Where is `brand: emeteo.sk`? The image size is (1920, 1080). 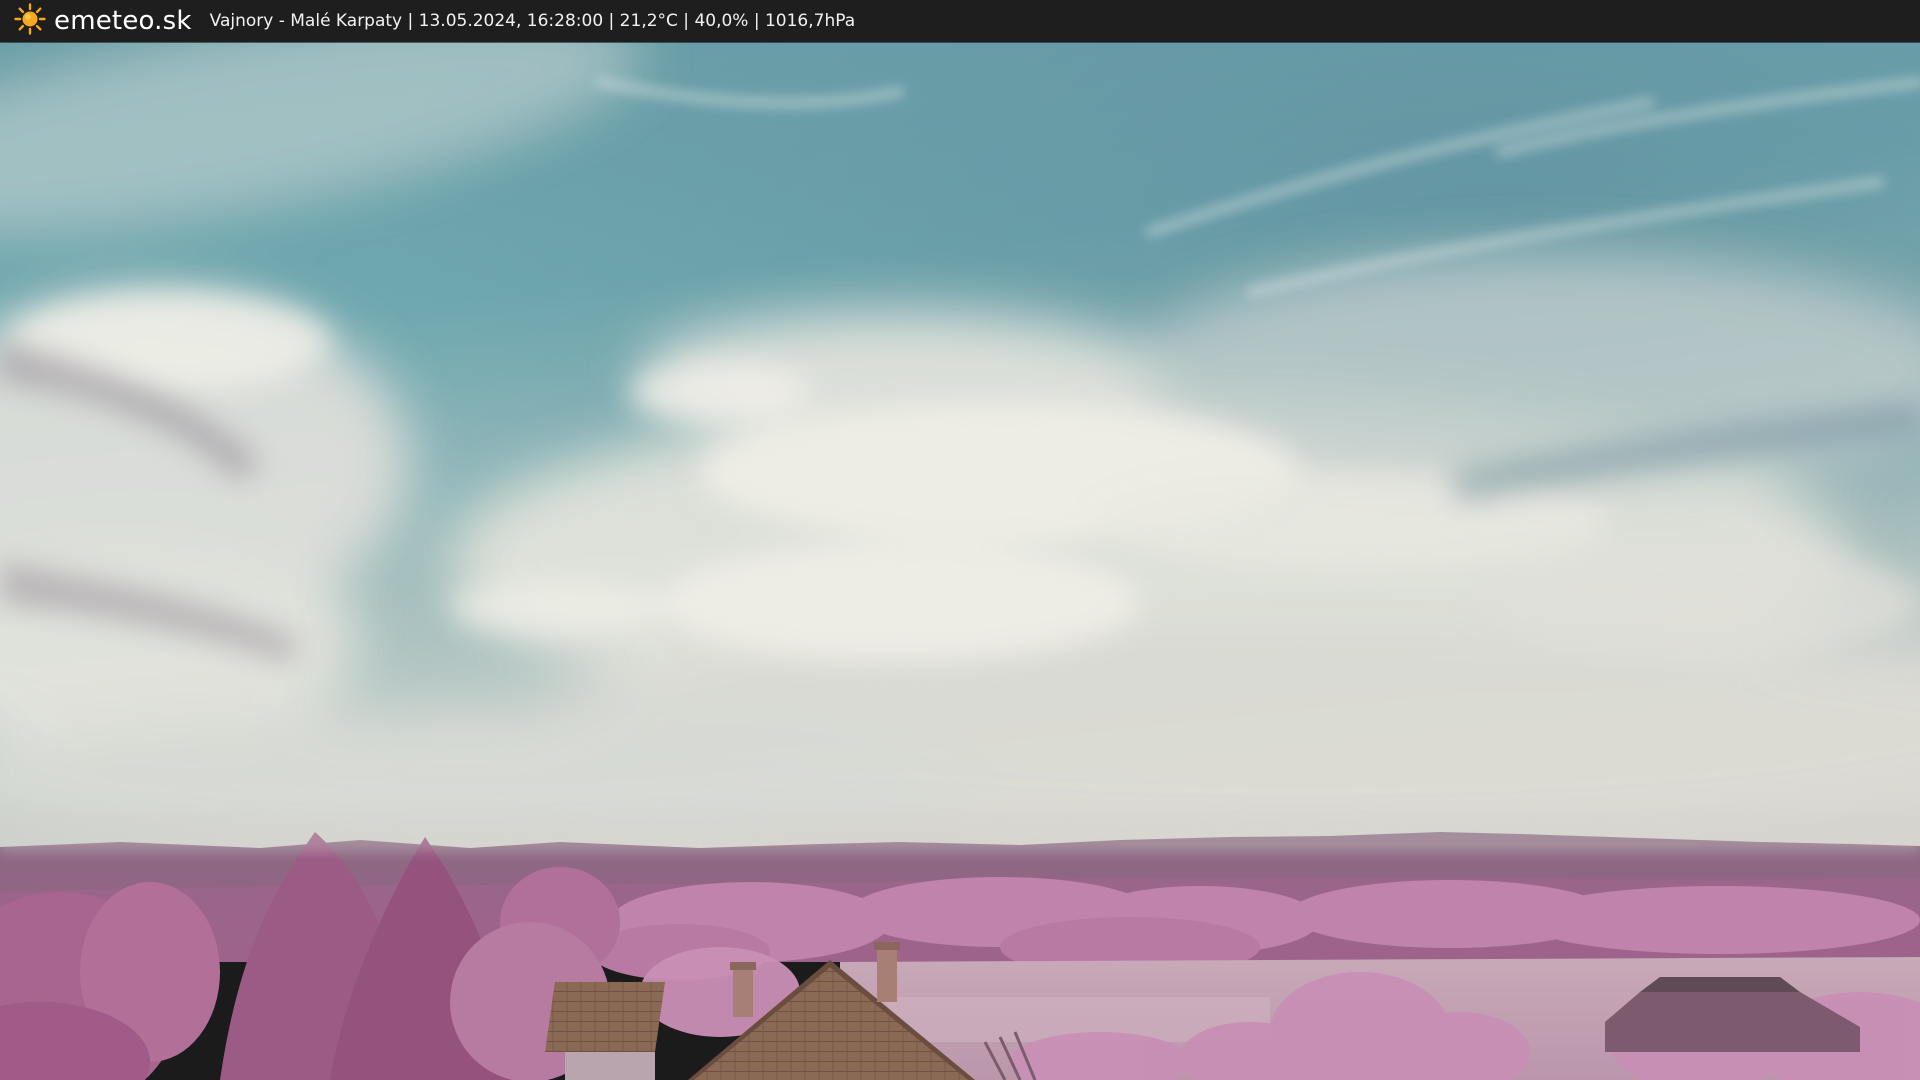
brand: emeteo.sk is located at coordinates (103, 21).